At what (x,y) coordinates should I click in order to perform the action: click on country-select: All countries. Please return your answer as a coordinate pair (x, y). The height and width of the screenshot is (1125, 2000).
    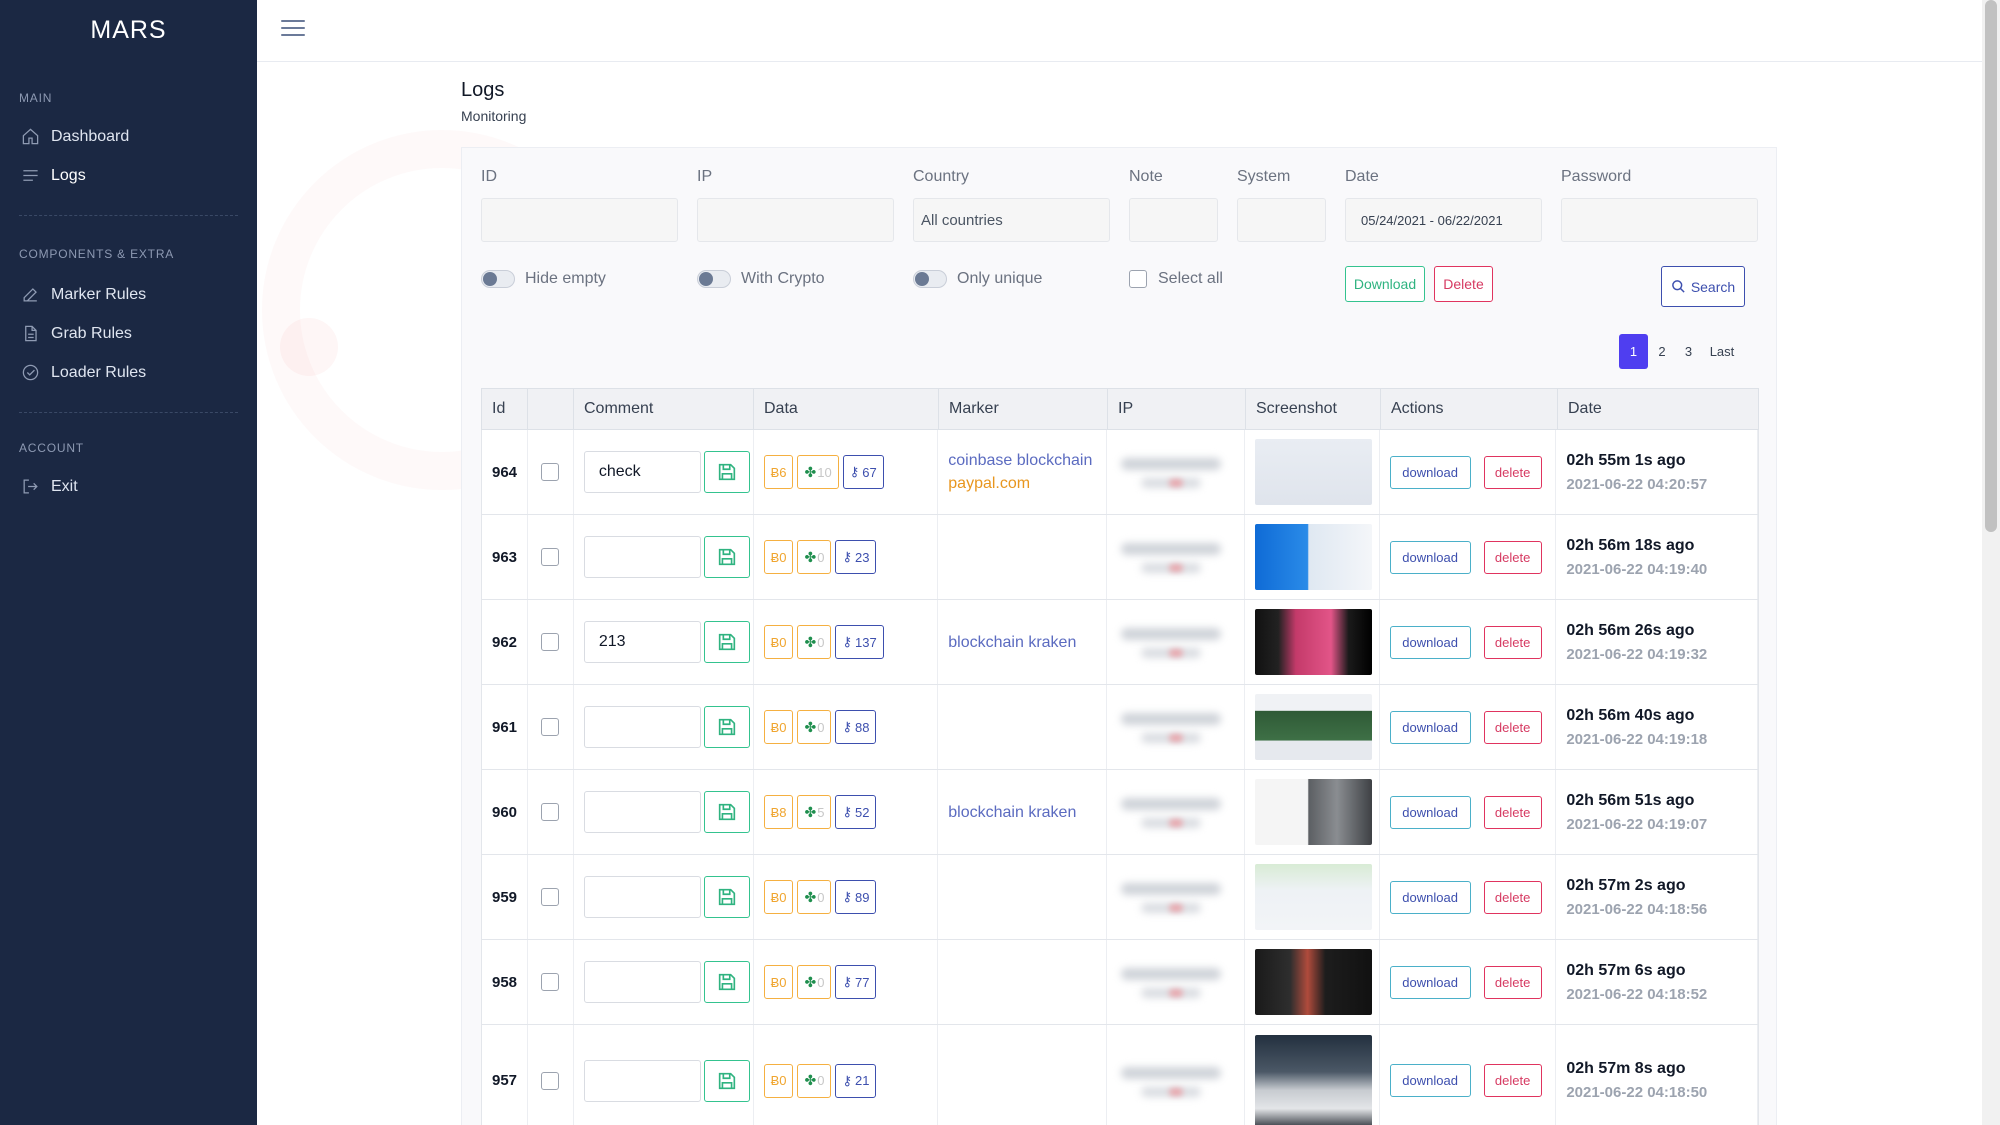
    Looking at the image, I should click on (1011, 220).